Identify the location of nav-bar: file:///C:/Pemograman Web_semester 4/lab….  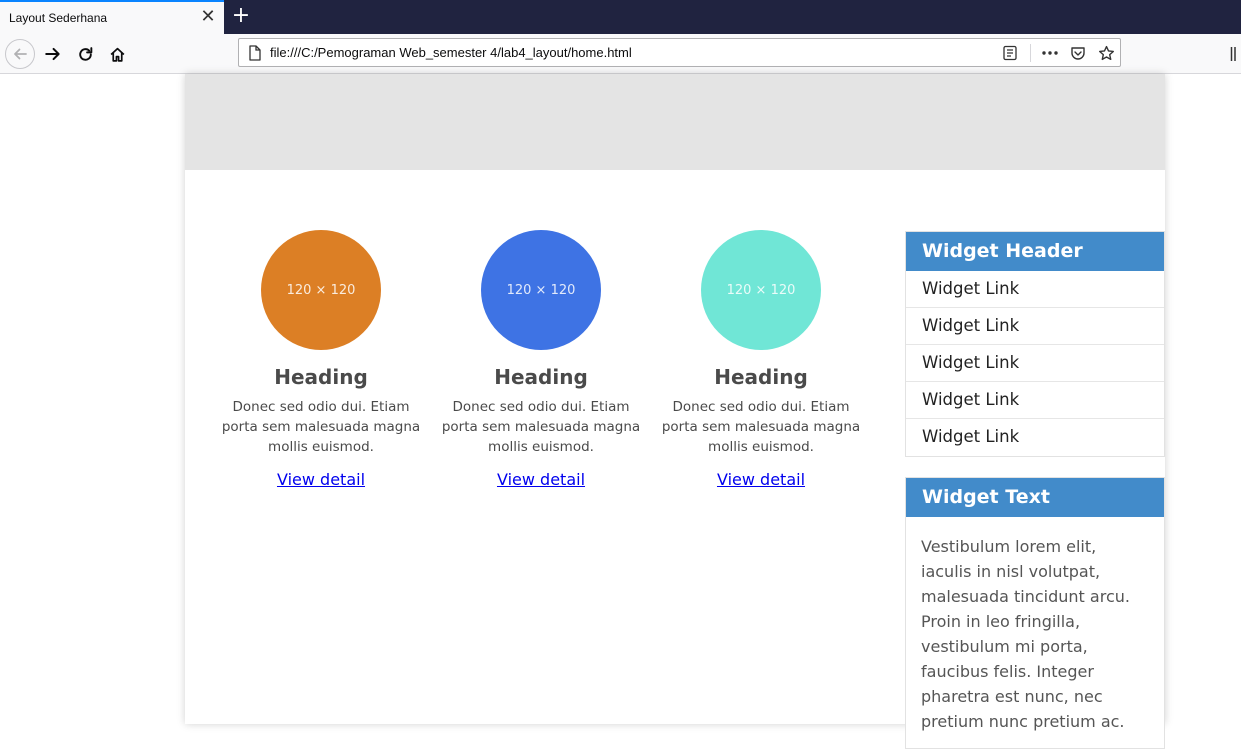
(620, 54).